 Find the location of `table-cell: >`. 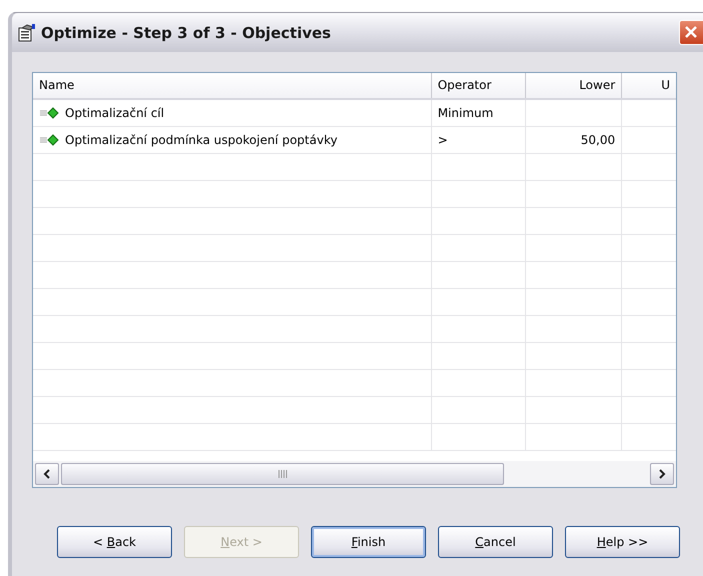

table-cell: > is located at coordinates (443, 140).